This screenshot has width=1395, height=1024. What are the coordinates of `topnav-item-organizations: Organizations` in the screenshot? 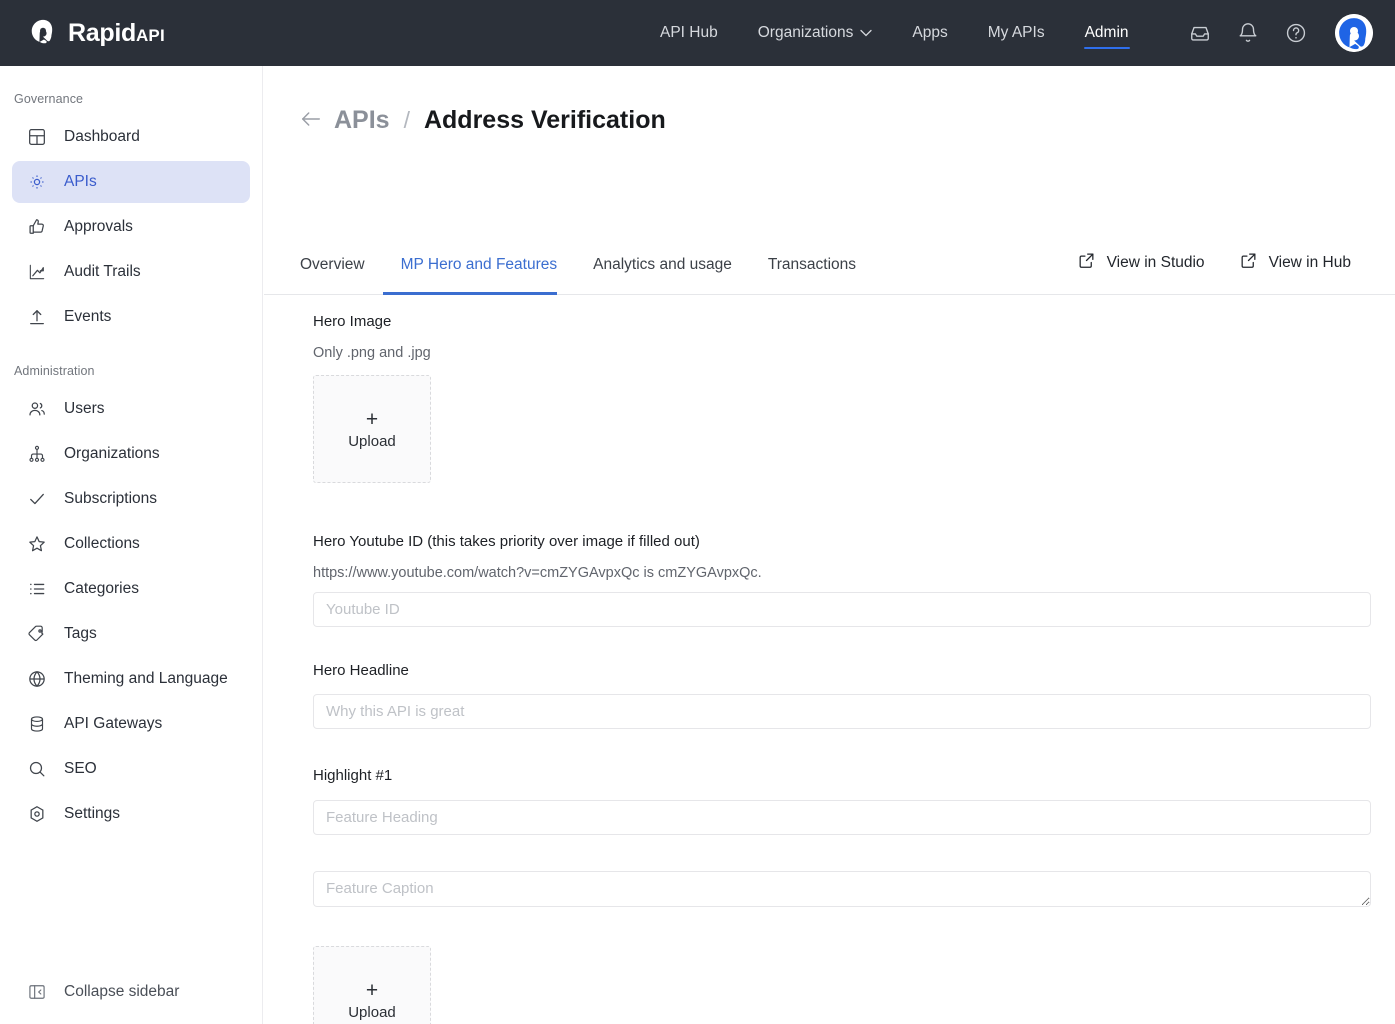 It's located at (815, 33).